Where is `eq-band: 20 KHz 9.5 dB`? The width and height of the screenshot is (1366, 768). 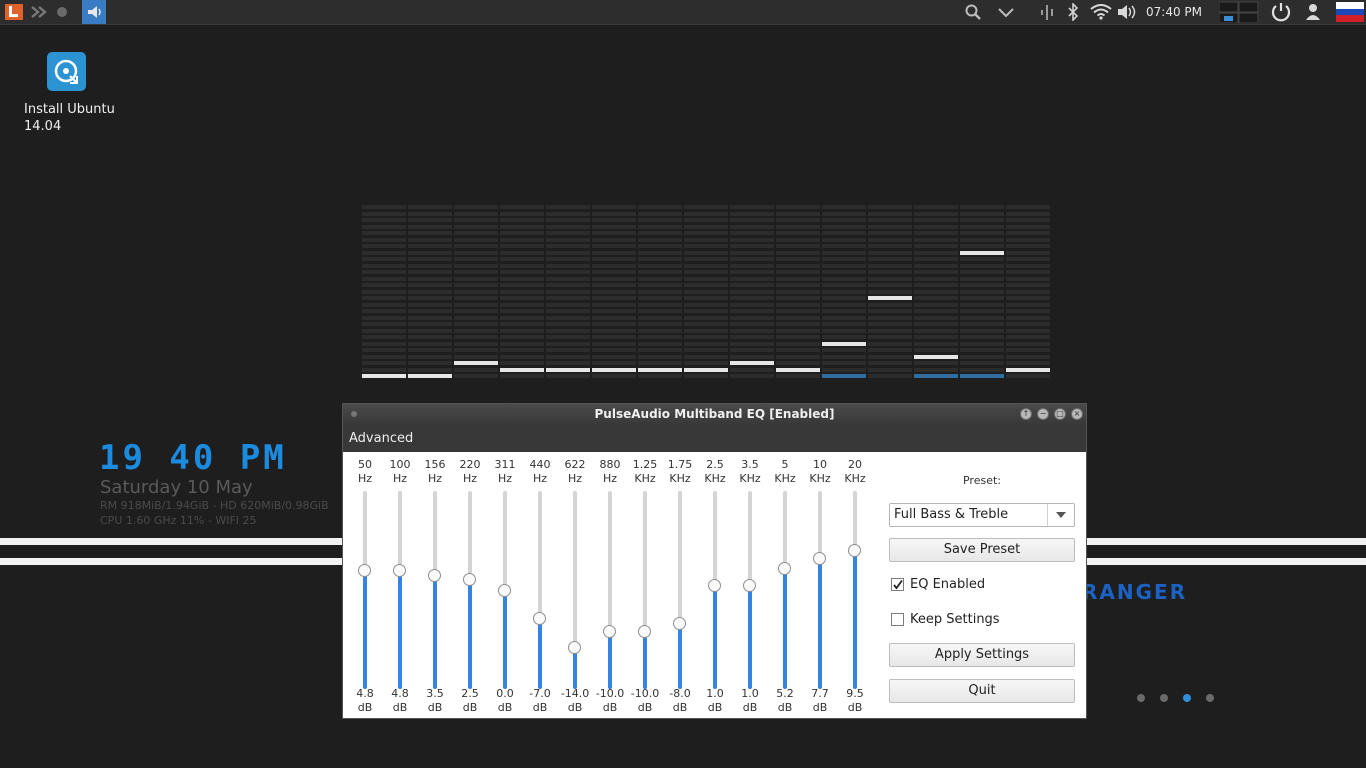 eq-band: 20 KHz 9.5 dB is located at coordinates (855, 587).